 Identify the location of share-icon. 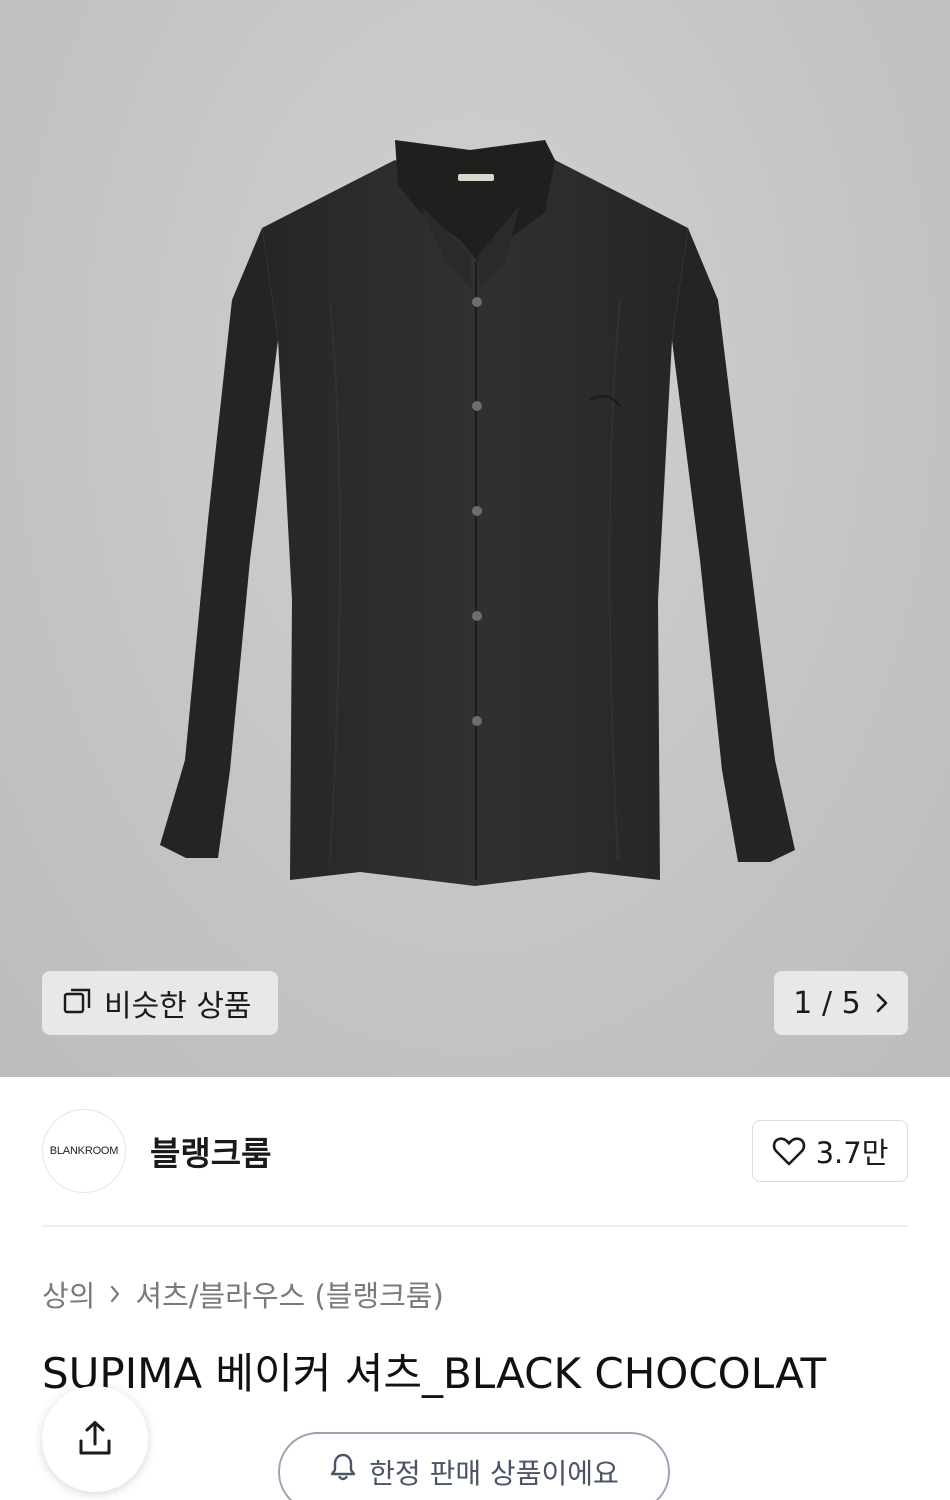
(95, 1438).